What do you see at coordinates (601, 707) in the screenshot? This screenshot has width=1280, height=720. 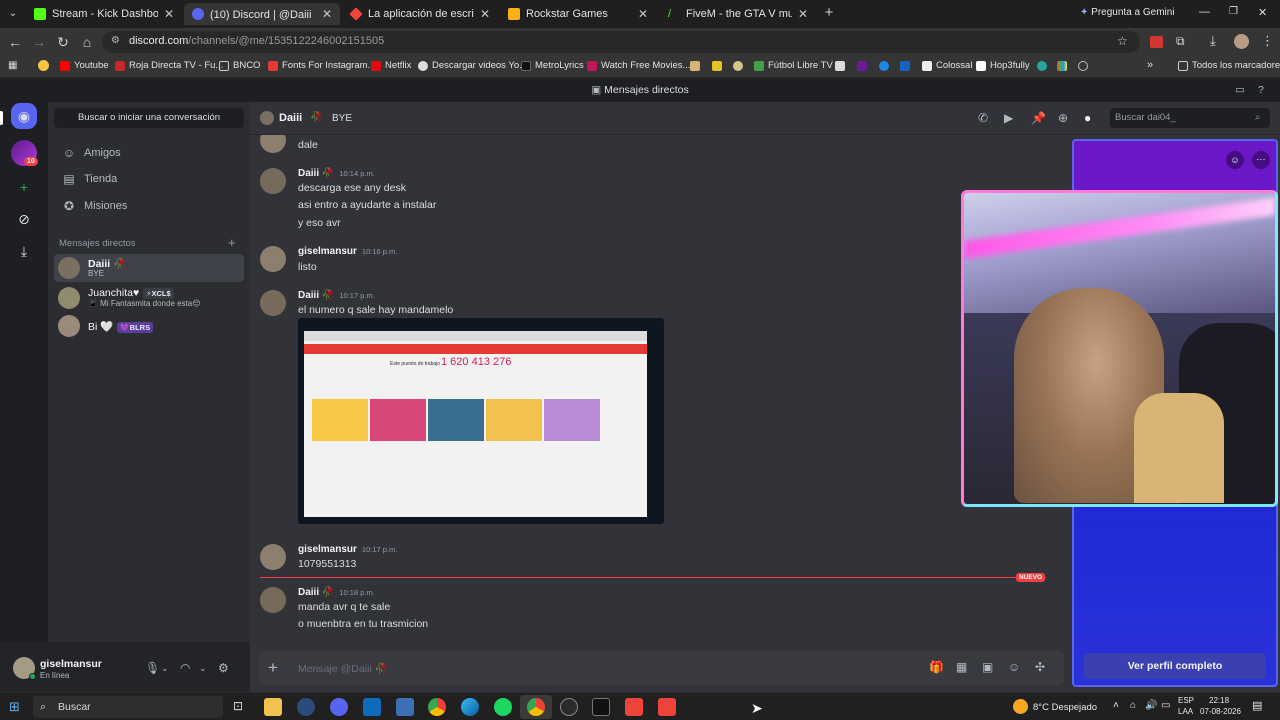 I see `epic-games-icon` at bounding box center [601, 707].